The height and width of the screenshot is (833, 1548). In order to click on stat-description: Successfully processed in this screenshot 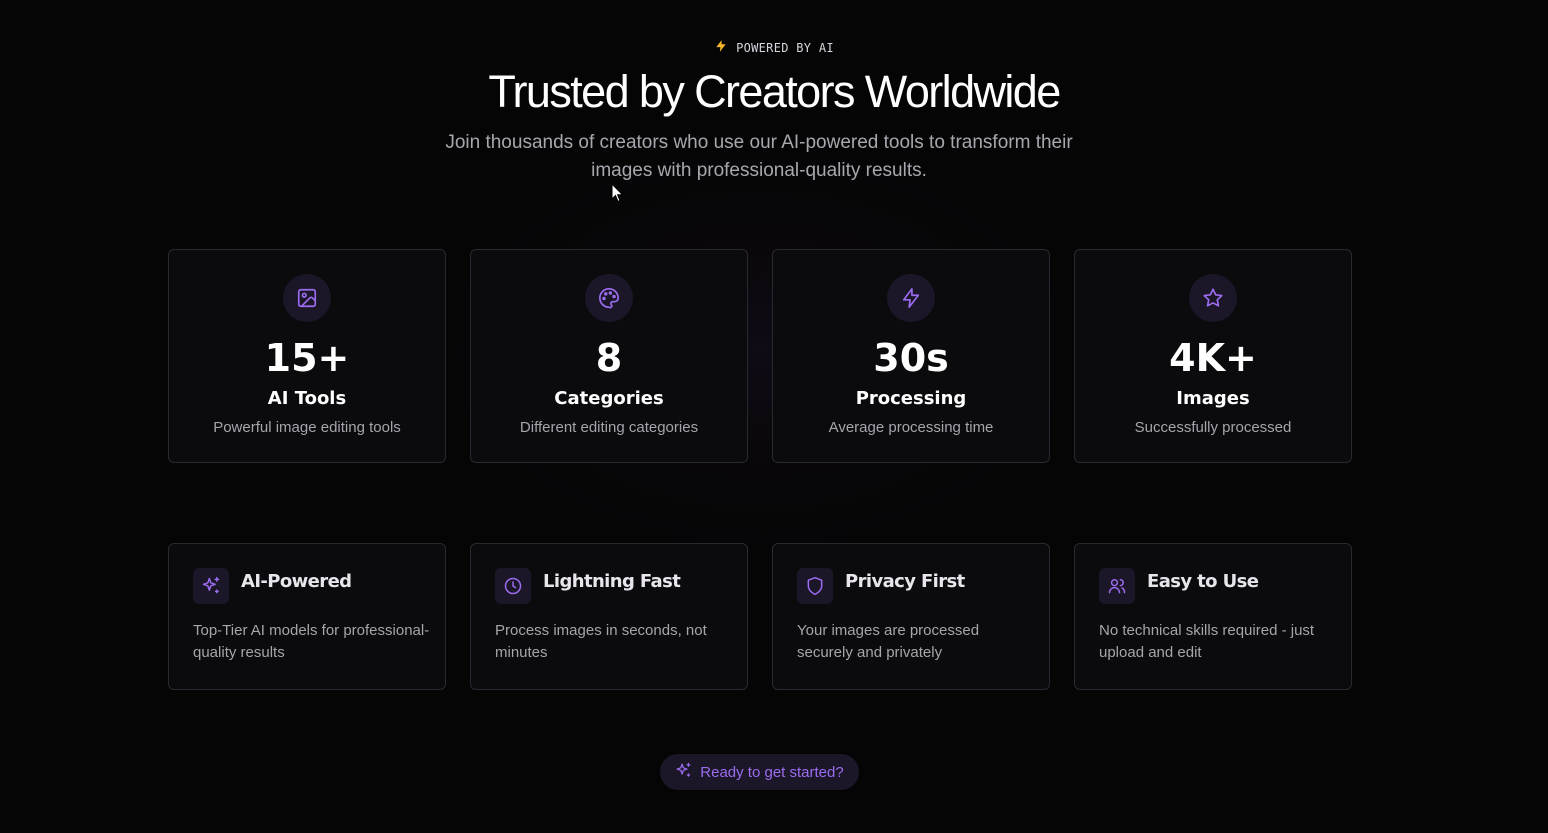, I will do `click(1213, 427)`.